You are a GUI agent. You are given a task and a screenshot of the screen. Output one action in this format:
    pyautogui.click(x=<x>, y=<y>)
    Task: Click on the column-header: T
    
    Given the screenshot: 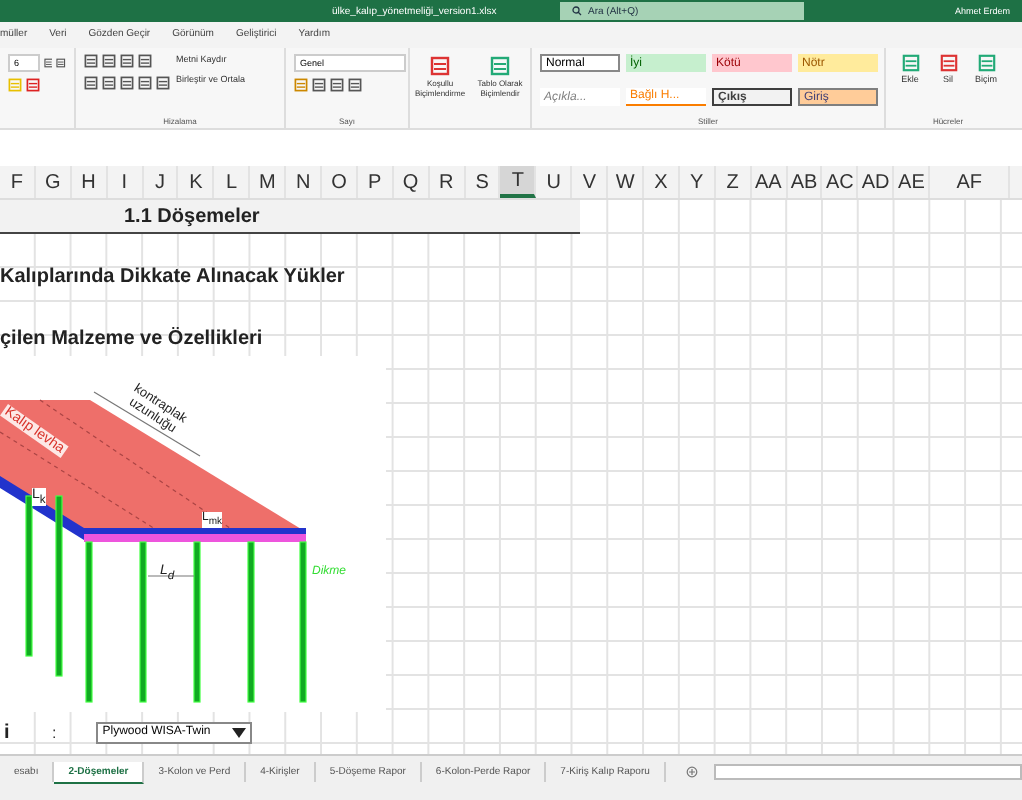 What is the action you would take?
    pyautogui.click(x=518, y=182)
    